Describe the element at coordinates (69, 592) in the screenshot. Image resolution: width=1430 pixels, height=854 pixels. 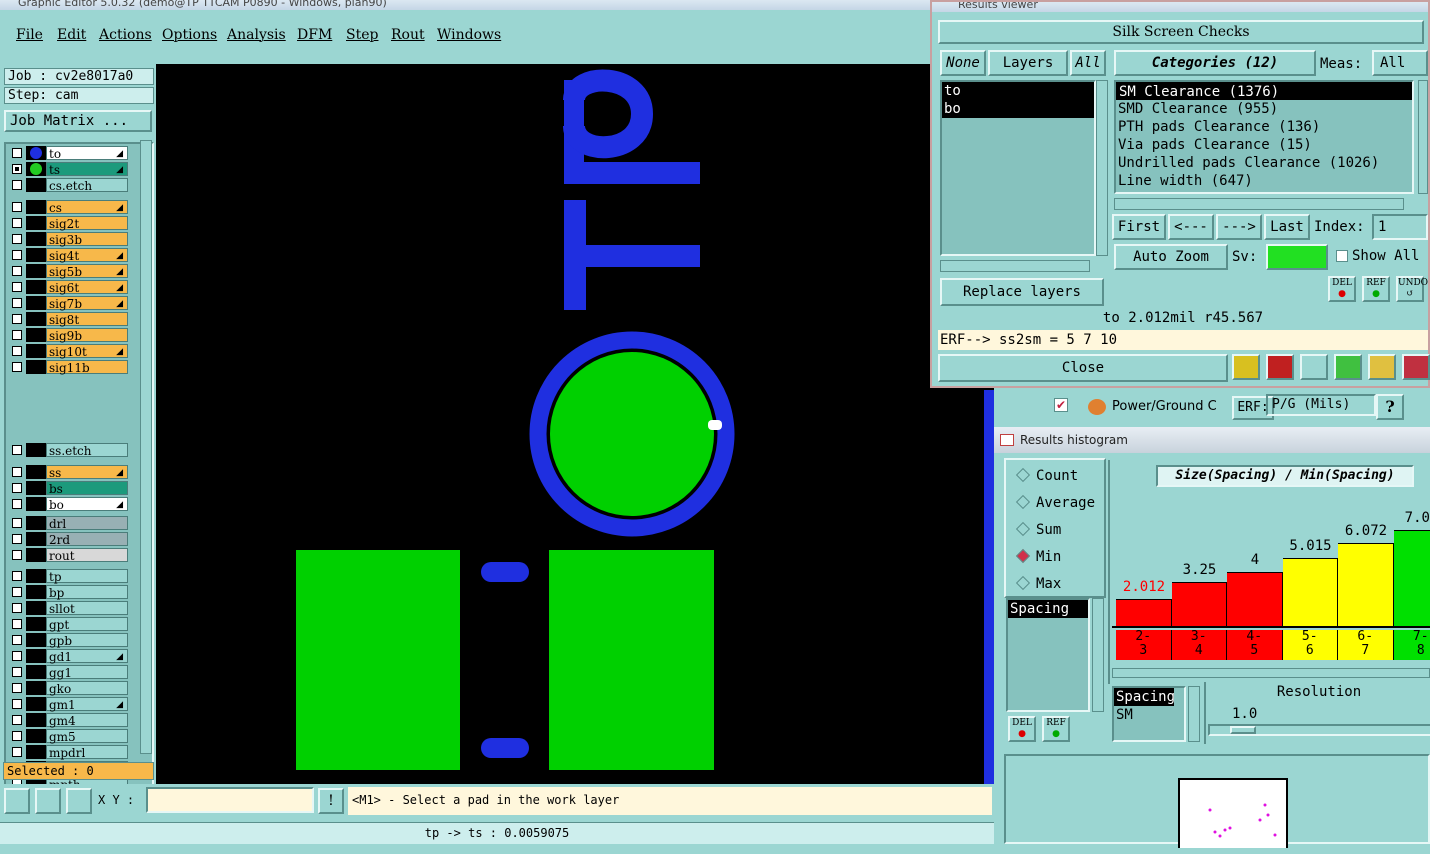
I see `layer-row: bp` at that location.